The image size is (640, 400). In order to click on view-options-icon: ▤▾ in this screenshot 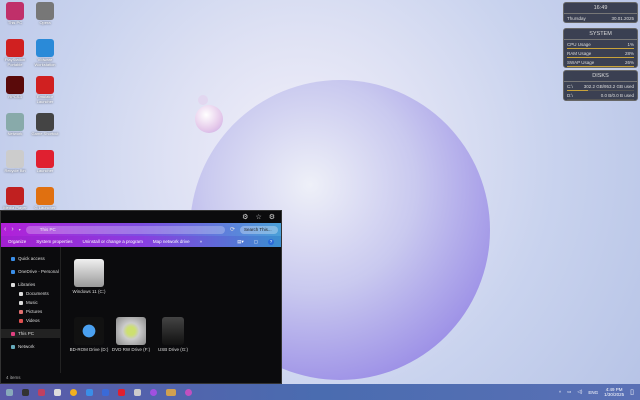, I will do `click(240, 242)`.